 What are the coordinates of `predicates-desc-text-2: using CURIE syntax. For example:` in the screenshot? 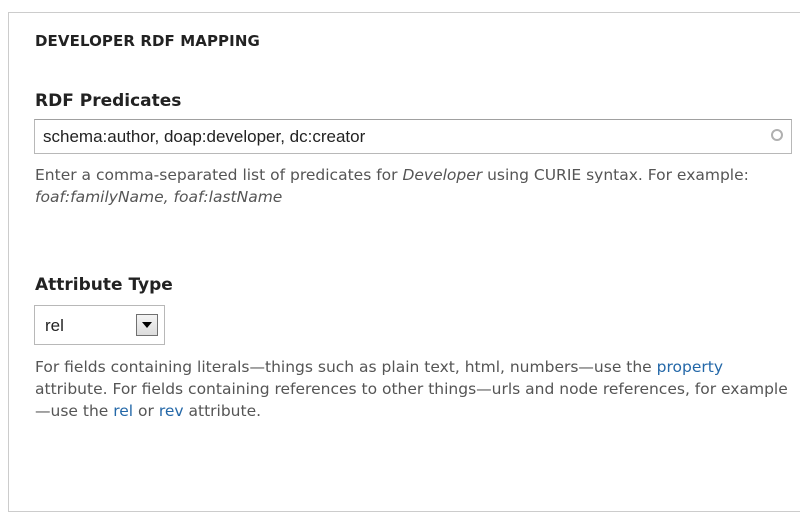 It's located at (615, 175).